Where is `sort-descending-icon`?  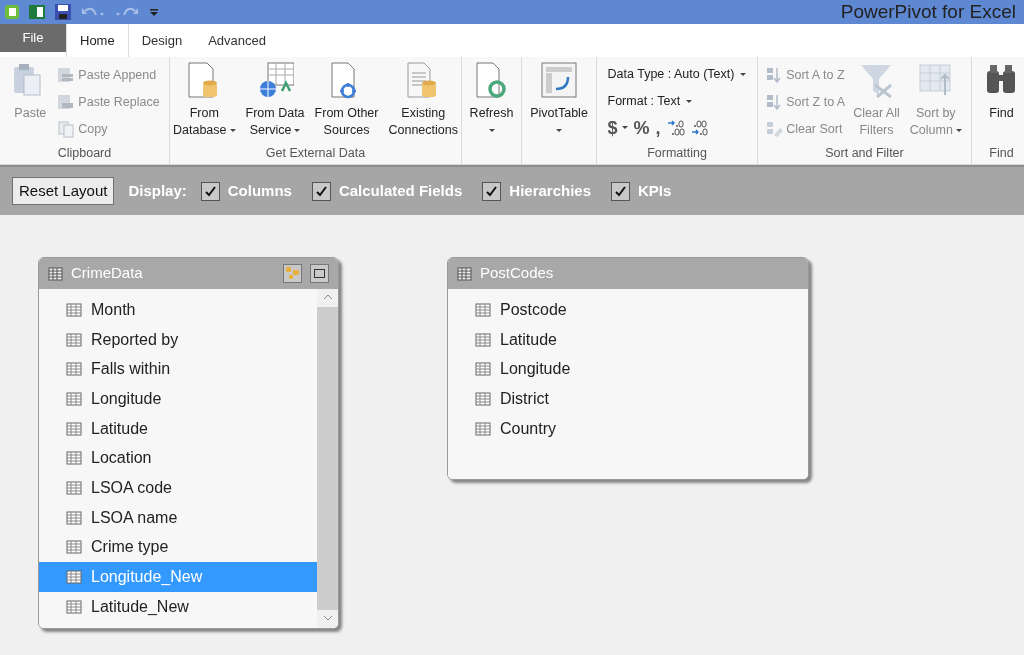
sort-descending-icon is located at coordinates (774, 102).